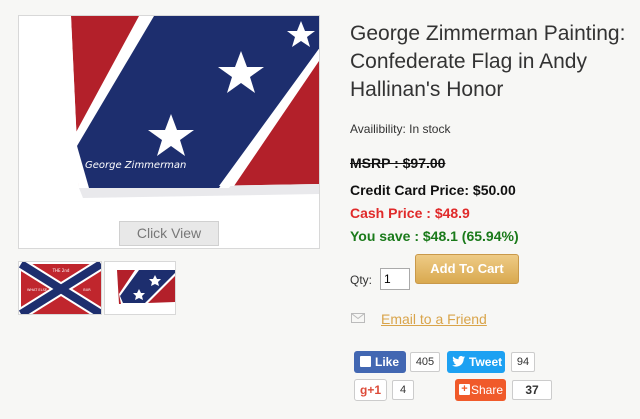 This screenshot has width=640, height=419. What do you see at coordinates (365, 361) in the screenshot?
I see `facebook-thumb-icon` at bounding box center [365, 361].